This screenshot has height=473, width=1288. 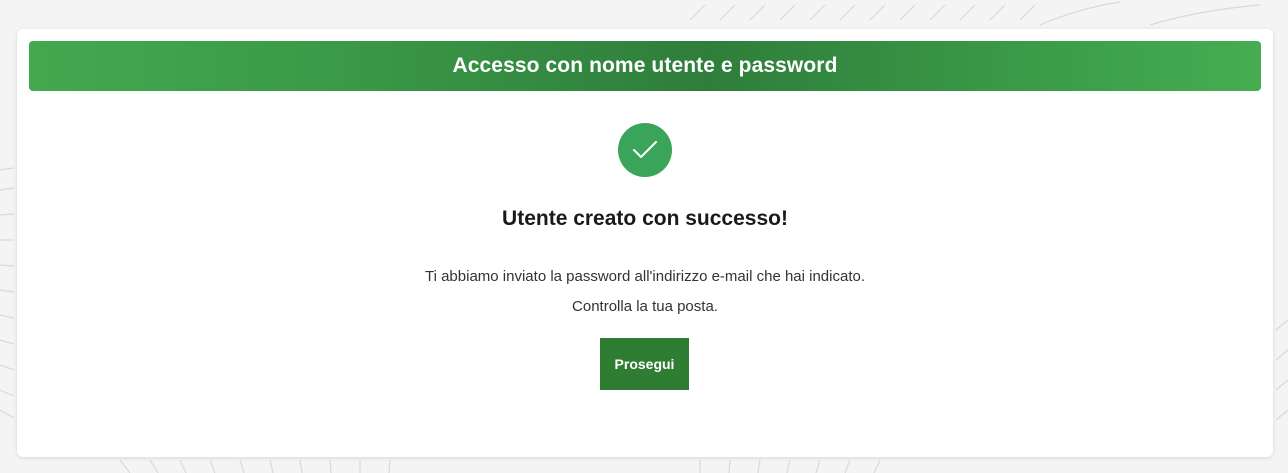 What do you see at coordinates (644, 364) in the screenshot?
I see `continue-button: Prosegui` at bounding box center [644, 364].